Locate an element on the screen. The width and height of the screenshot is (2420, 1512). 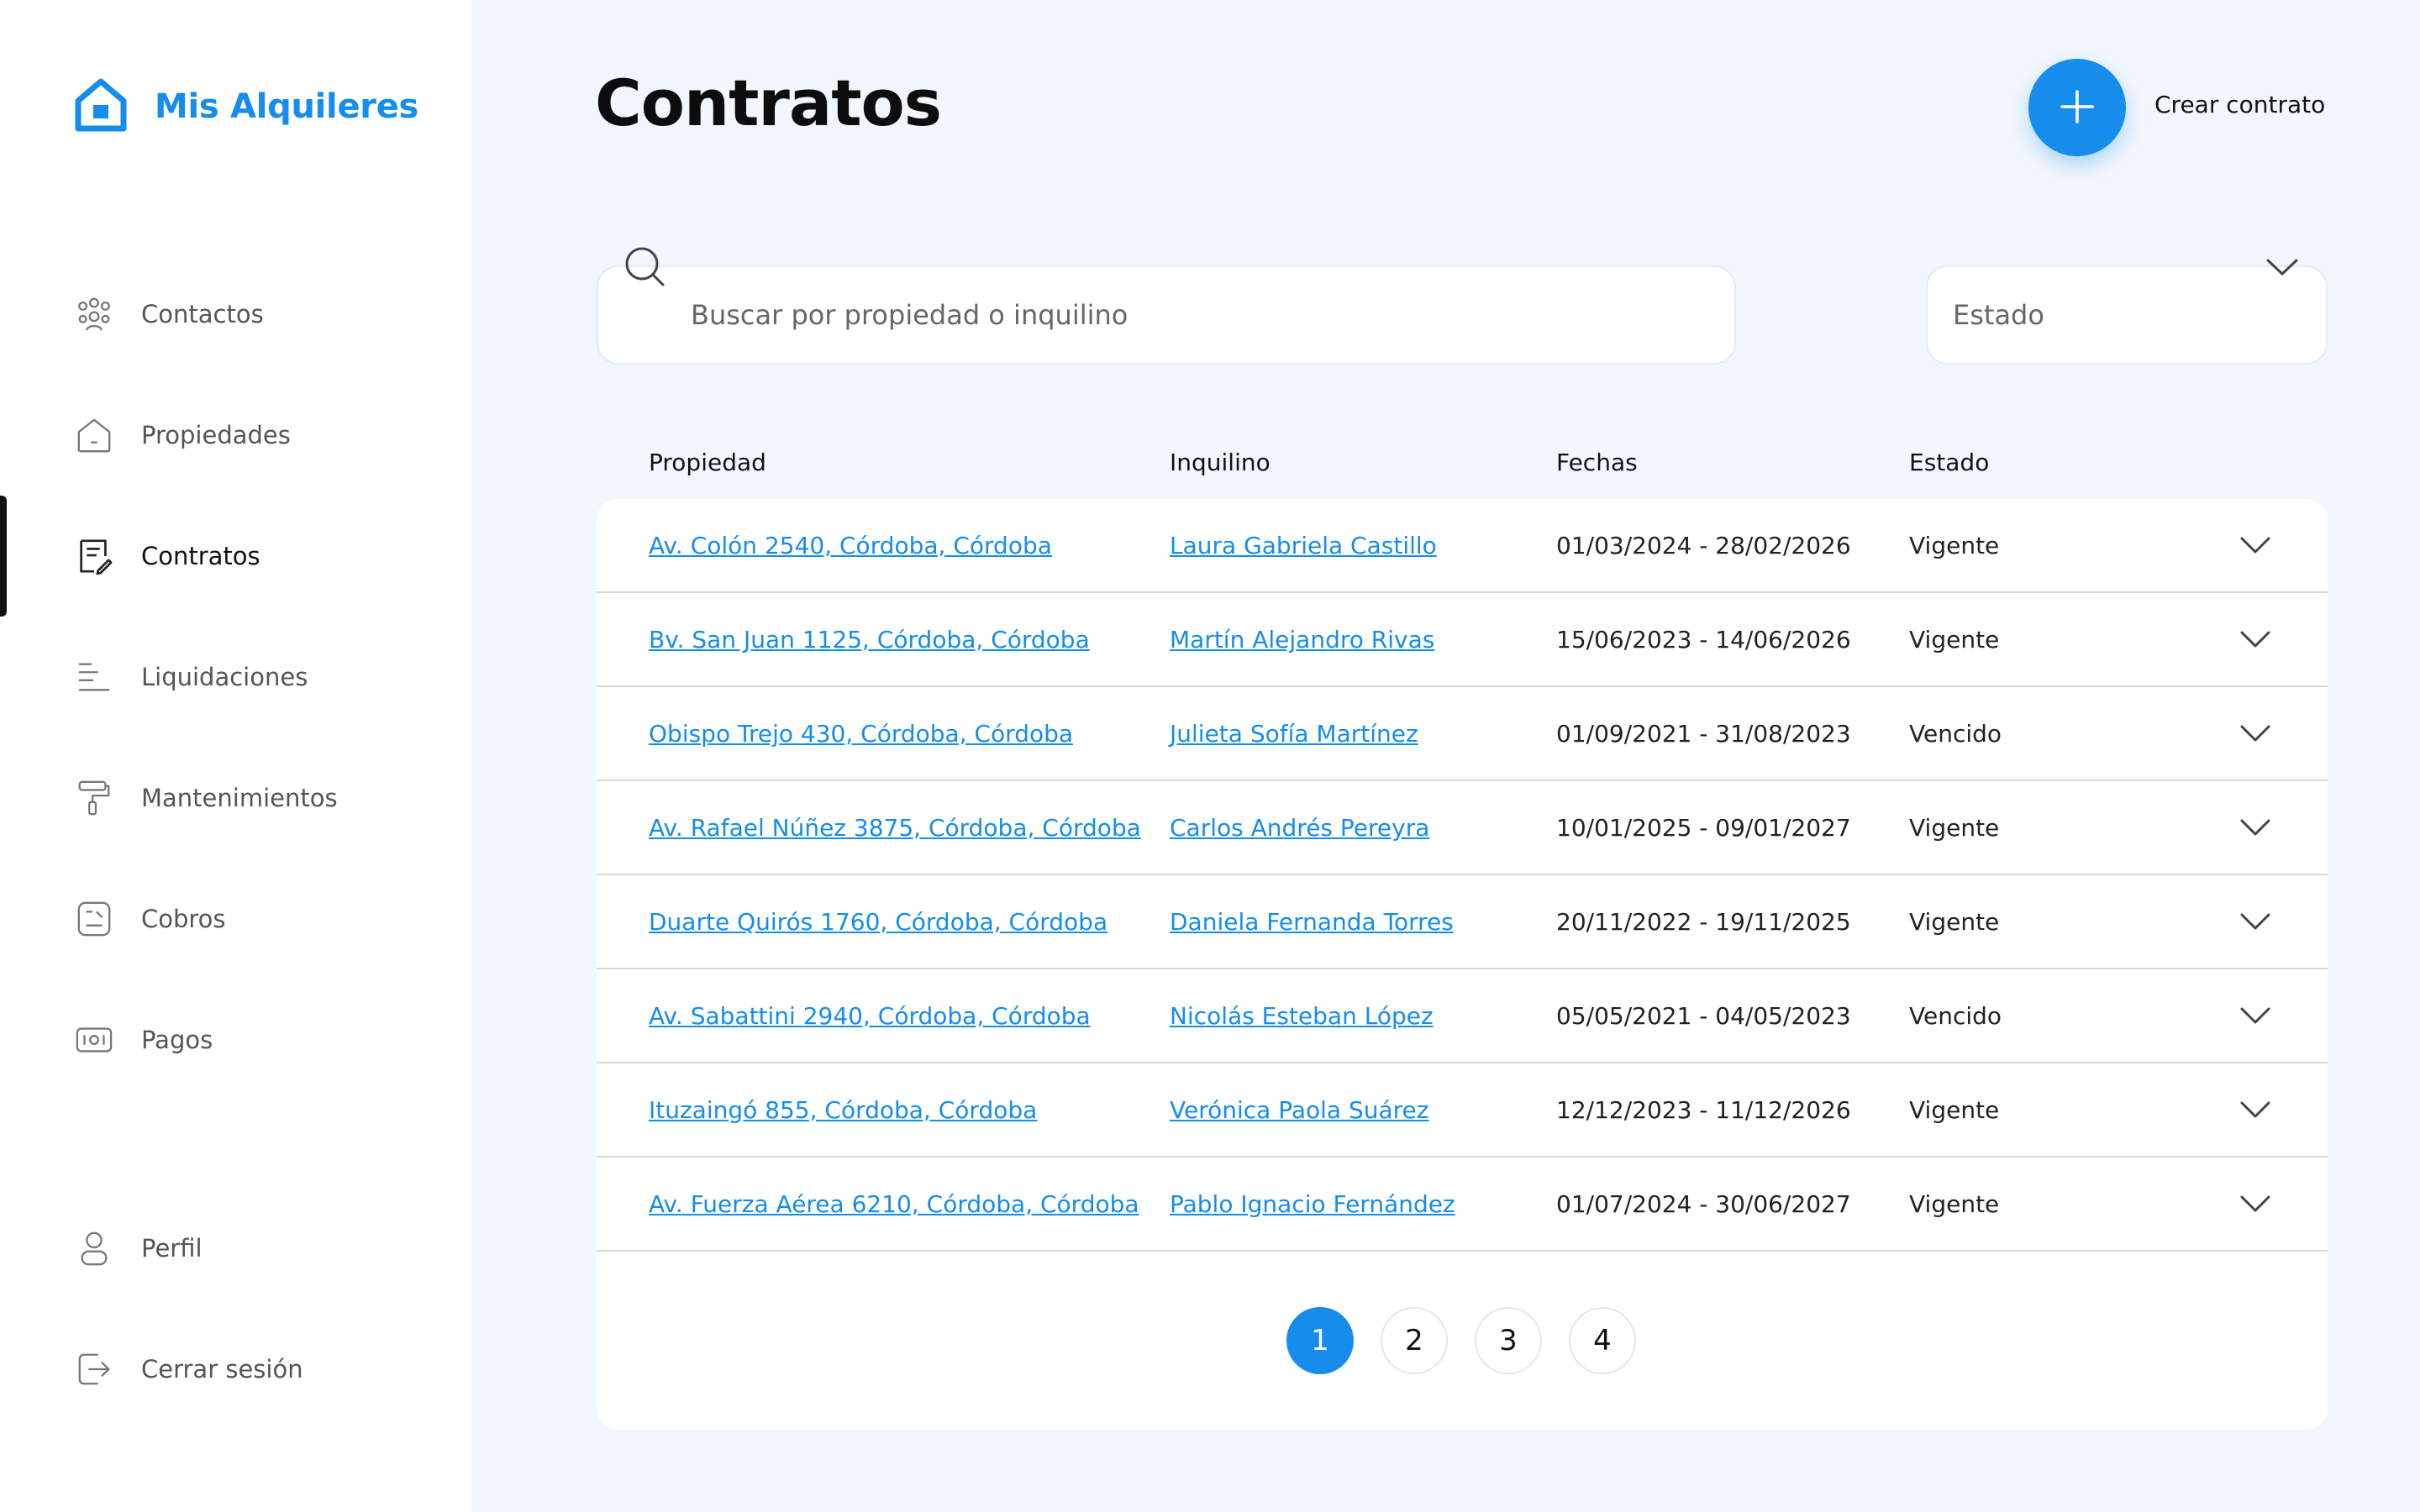
paint-roller-icon is located at coordinates (94, 798).